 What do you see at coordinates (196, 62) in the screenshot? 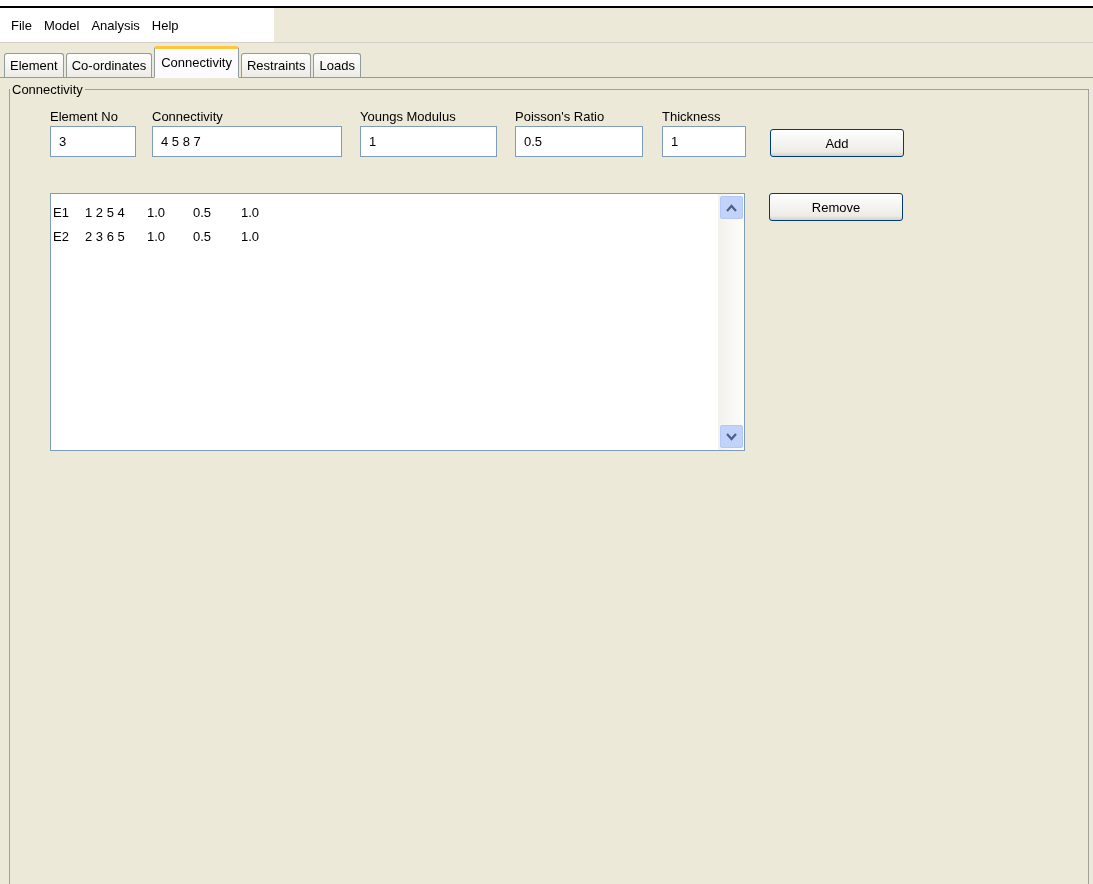
I see `tab: Connectivity` at bounding box center [196, 62].